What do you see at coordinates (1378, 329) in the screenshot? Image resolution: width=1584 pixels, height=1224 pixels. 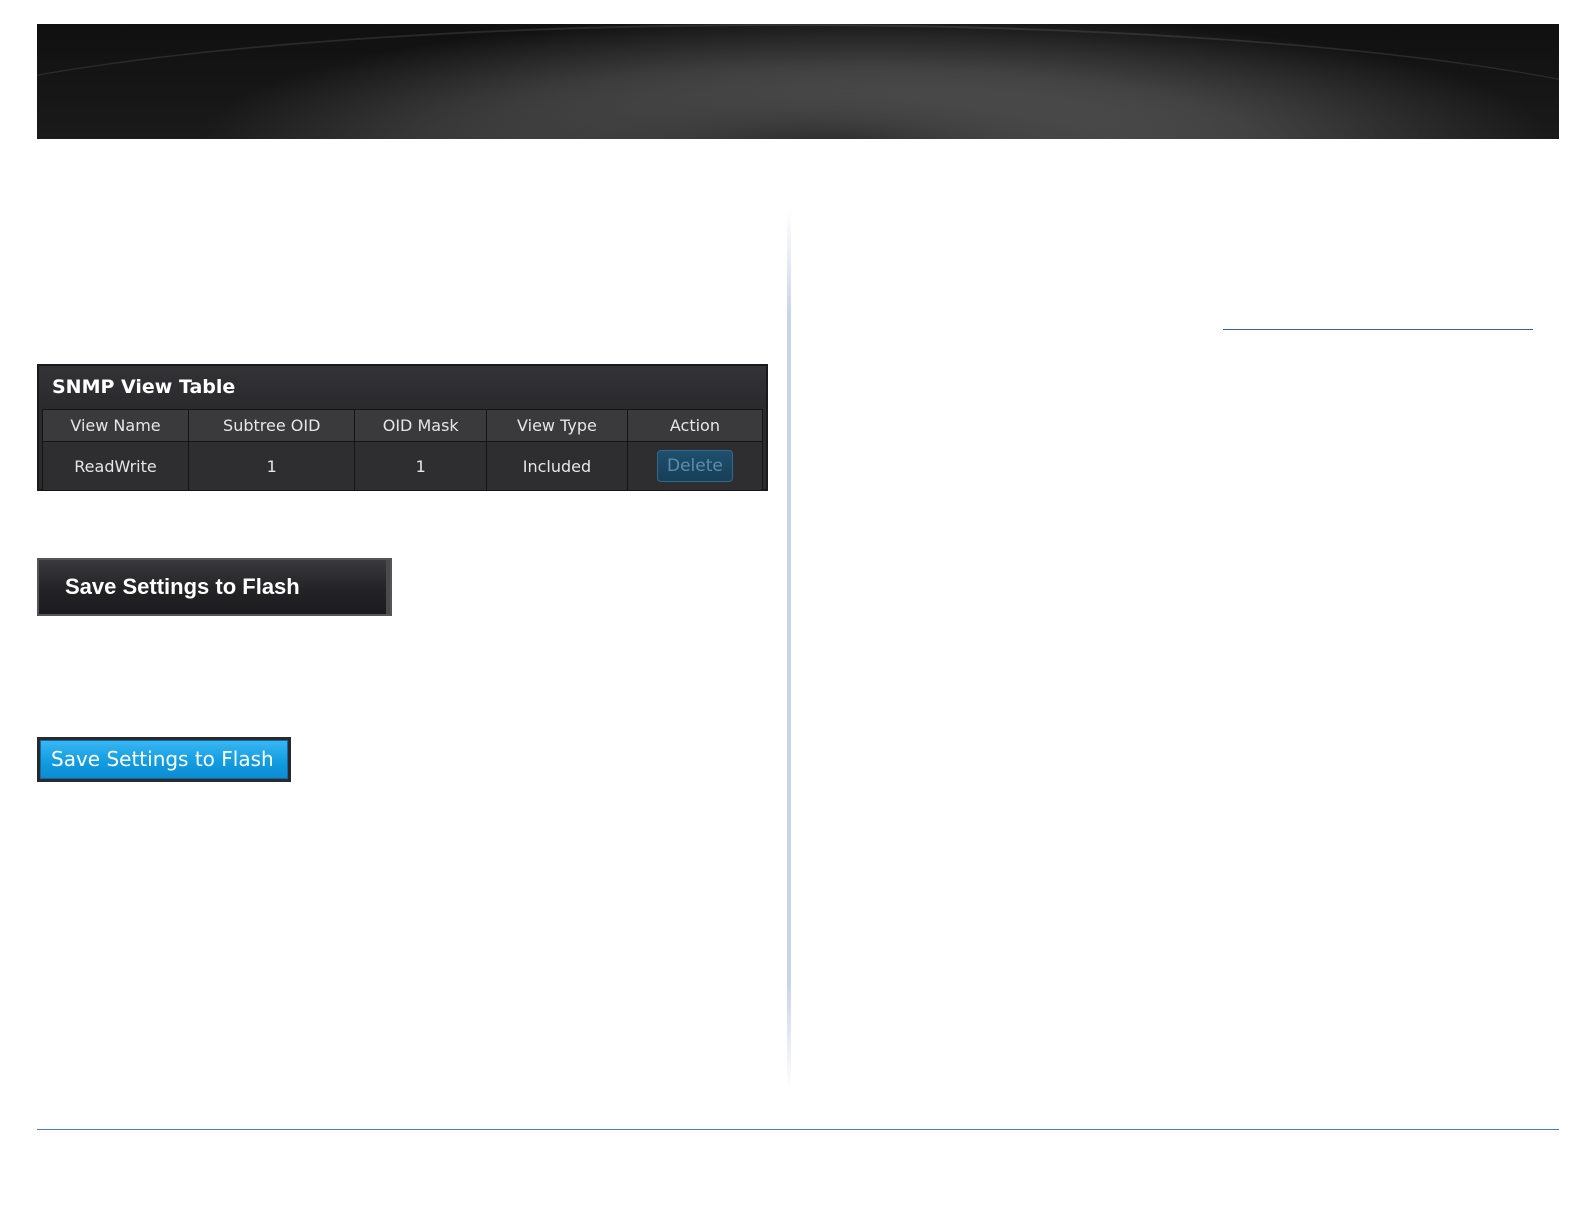 I see `link-underline` at bounding box center [1378, 329].